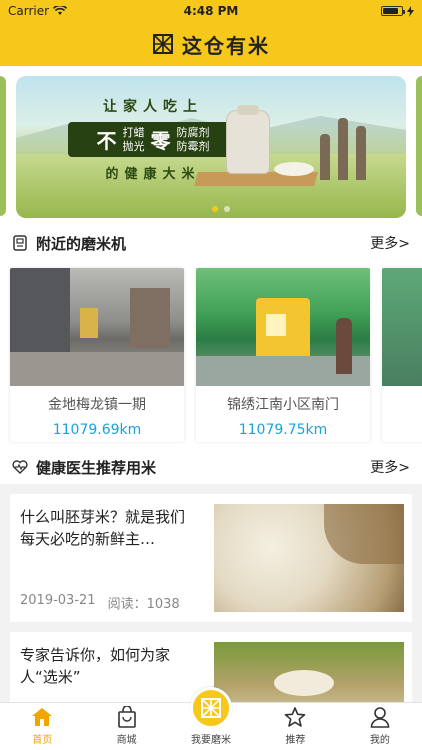 This screenshot has width=422, height=750. Describe the element at coordinates (294, 169) in the screenshot. I see `banner-rice-bowl` at that location.